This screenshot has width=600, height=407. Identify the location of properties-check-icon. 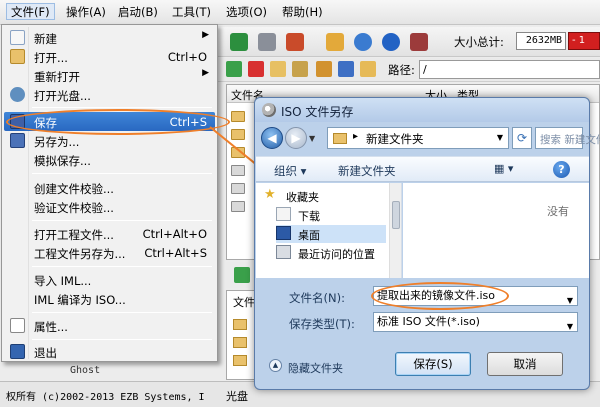
(17, 325).